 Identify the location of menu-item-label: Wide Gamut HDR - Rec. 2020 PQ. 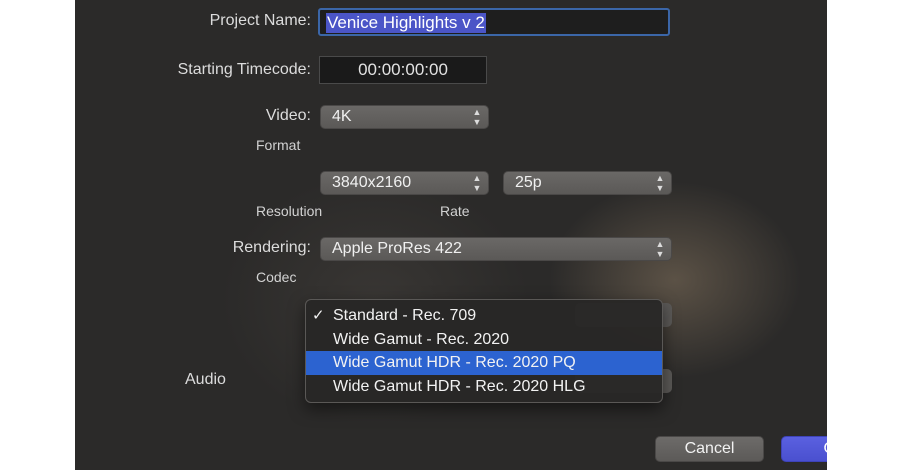
(454, 362).